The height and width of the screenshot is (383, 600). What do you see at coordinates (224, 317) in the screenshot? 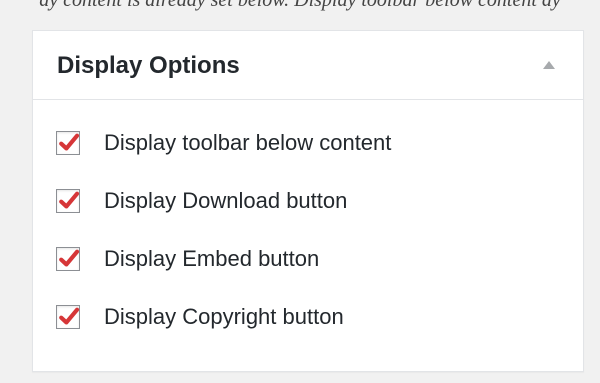
I see `display-copyright-label: Display Copyright button` at bounding box center [224, 317].